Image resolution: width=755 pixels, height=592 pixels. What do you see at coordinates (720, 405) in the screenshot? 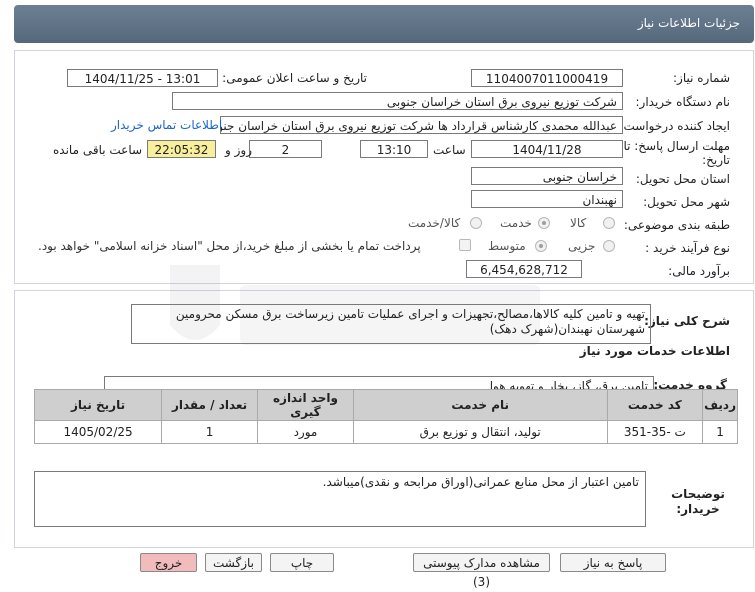
I see `col-index-header: ردیف` at bounding box center [720, 405].